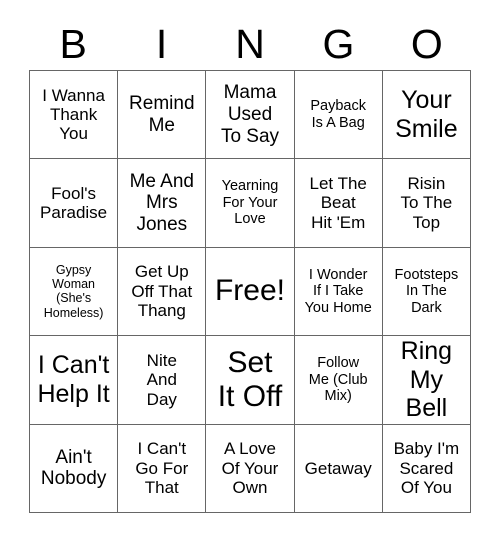 The width and height of the screenshot is (500, 544). I want to click on header-letter-b: B, so click(73, 43).